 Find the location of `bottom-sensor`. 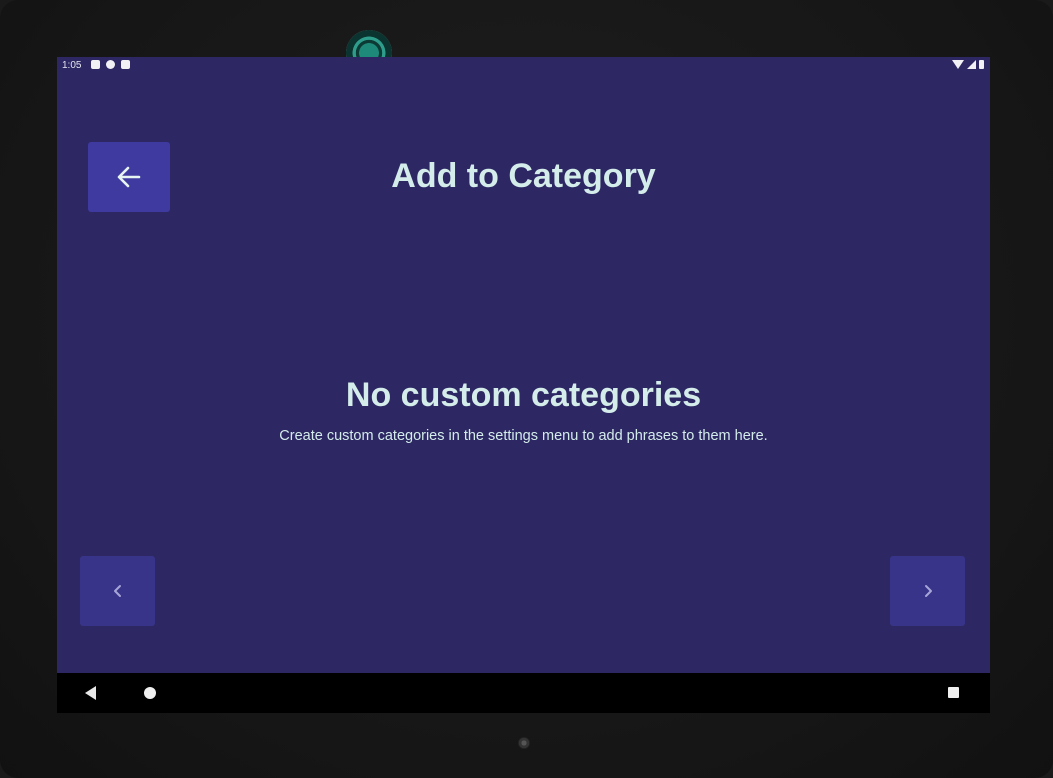

bottom-sensor is located at coordinates (524, 743).